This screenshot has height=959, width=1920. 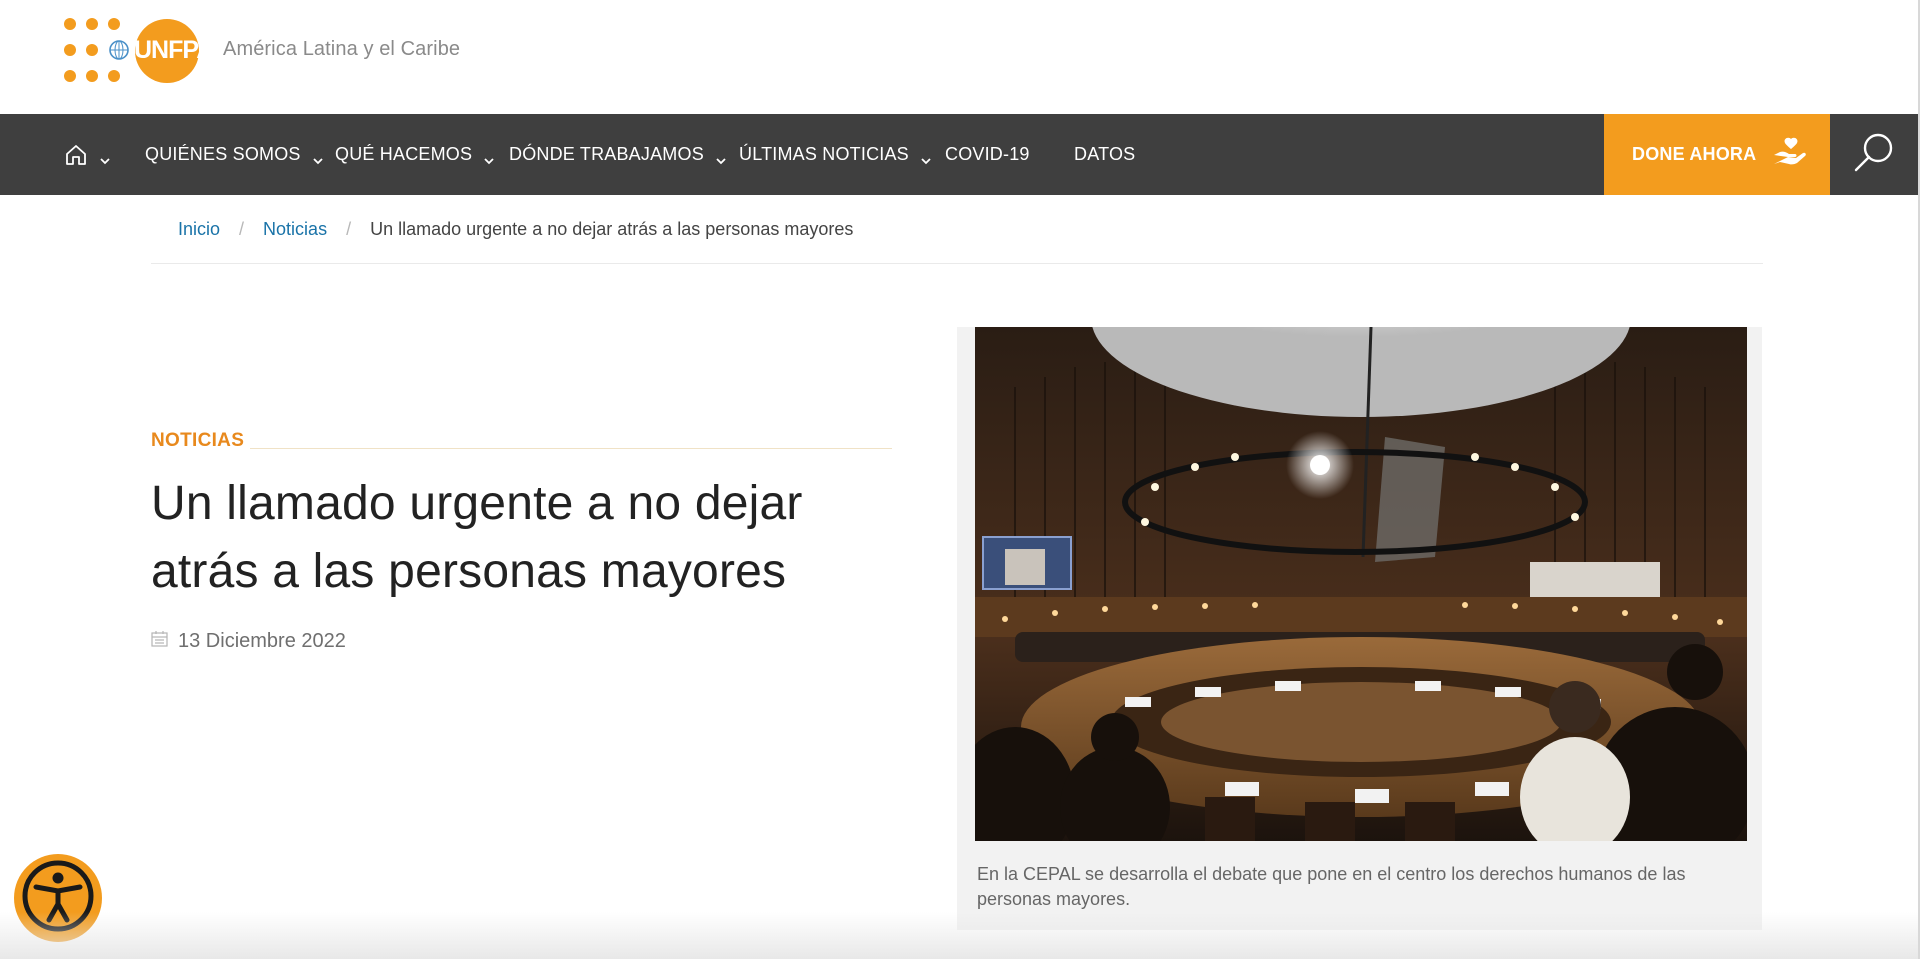 I want to click on nav-item-label: DATOS, so click(x=1105, y=154).